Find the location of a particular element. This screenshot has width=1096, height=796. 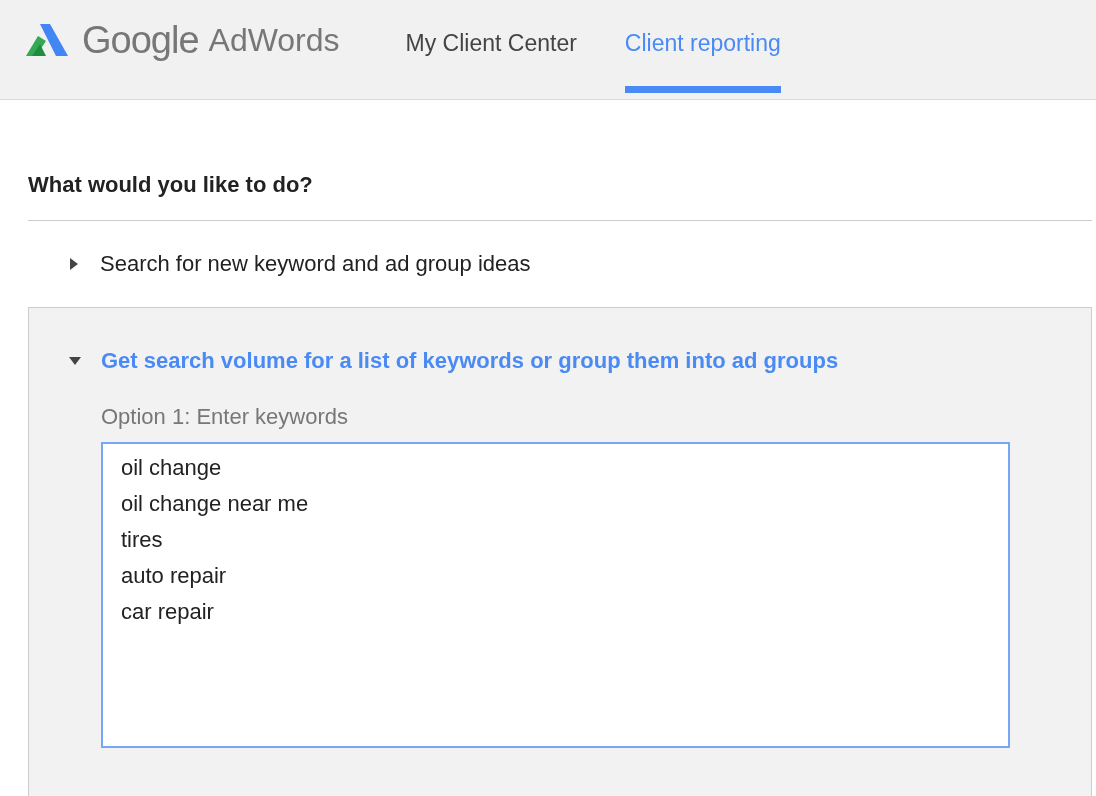

section-heading: What would you like to do? is located at coordinates (171, 185).